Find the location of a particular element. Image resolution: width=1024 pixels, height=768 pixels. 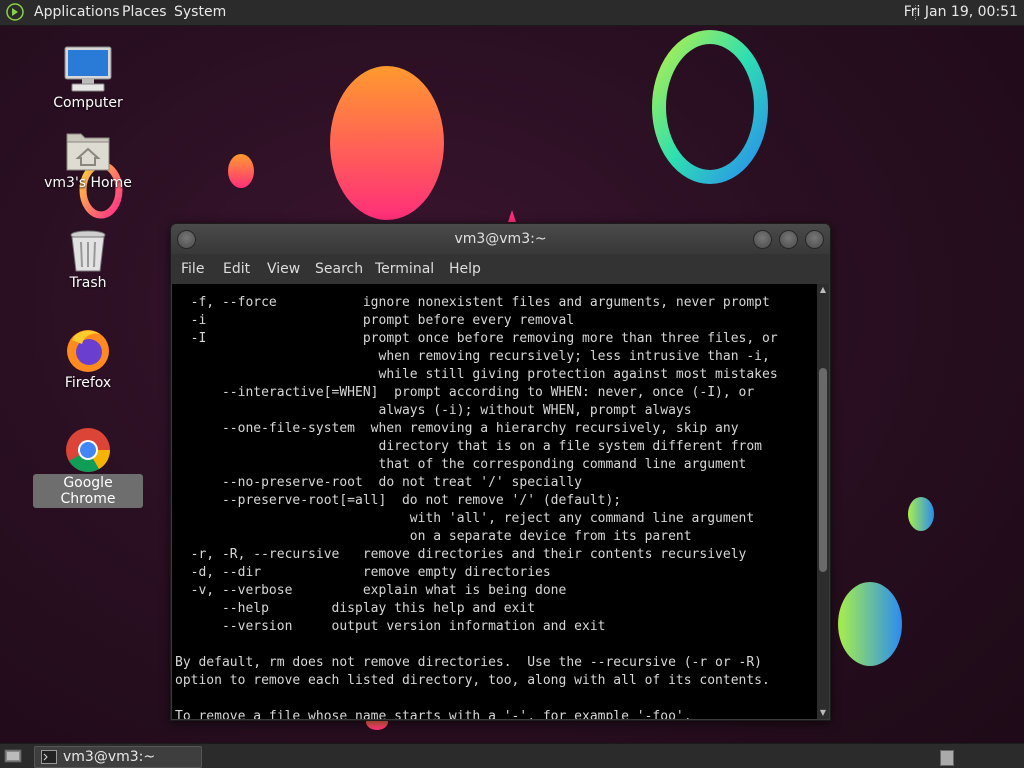

taskbar-terminal-button: vm3@vm3:~ is located at coordinates (118, 757).